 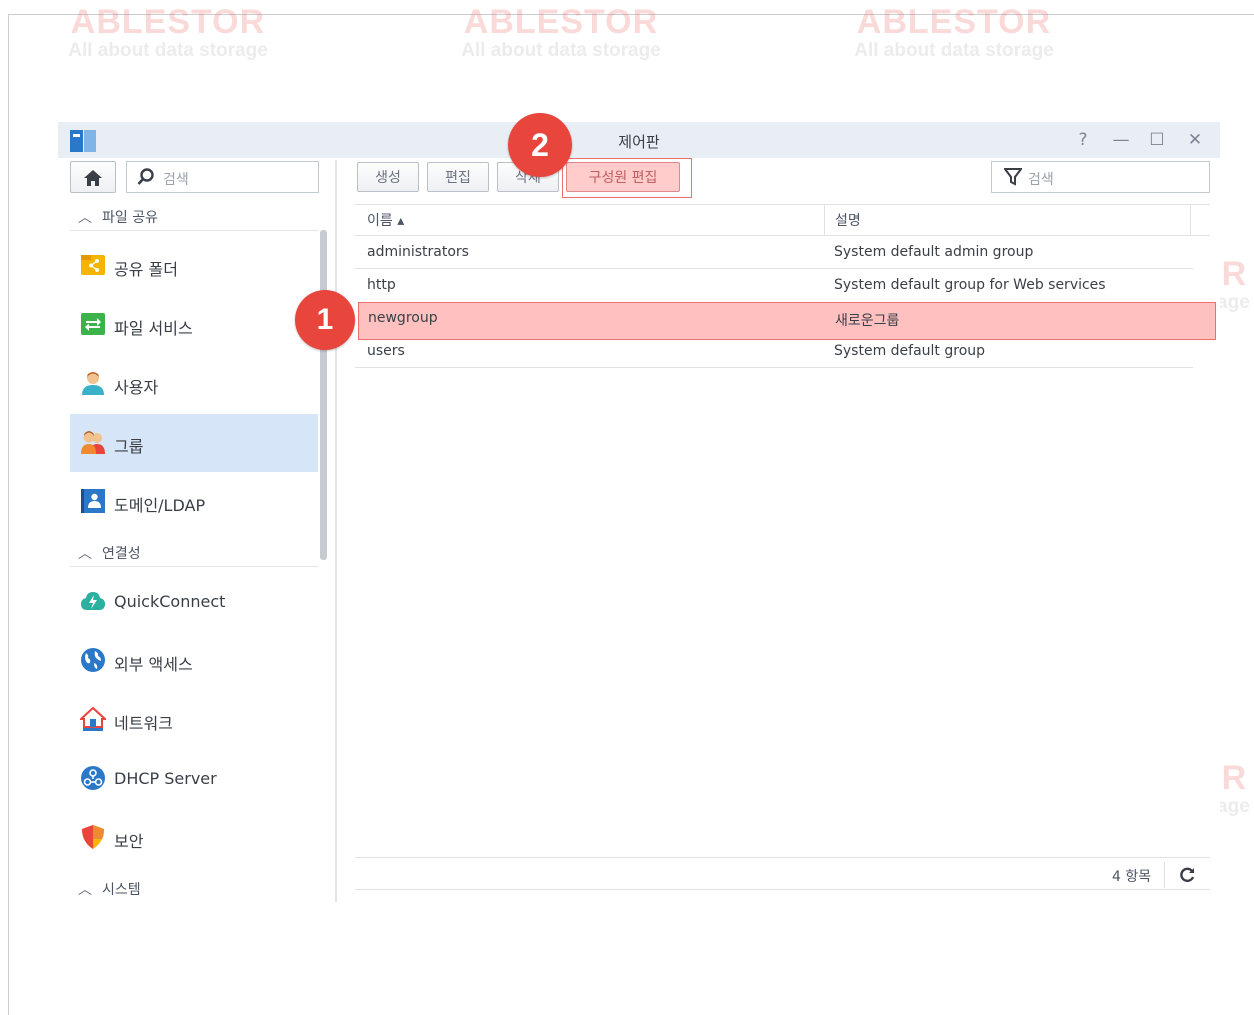 What do you see at coordinates (385, 220) in the screenshot?
I see `column-header-name: 이름 ▴` at bounding box center [385, 220].